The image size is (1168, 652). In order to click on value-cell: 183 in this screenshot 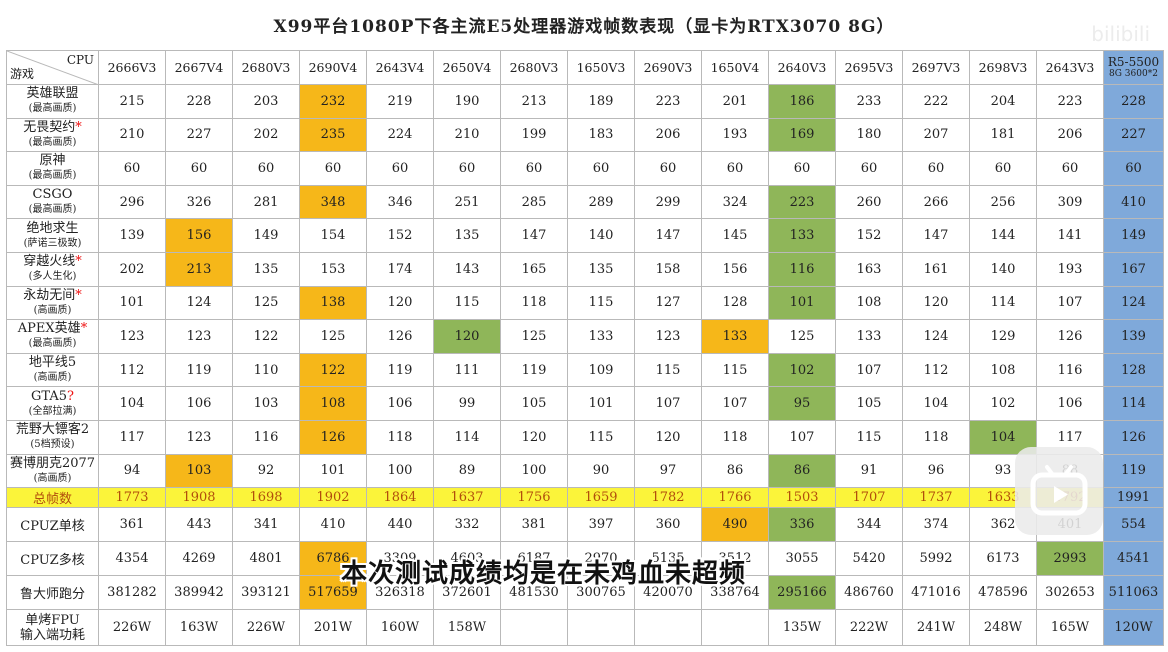, I will do `click(601, 135)`.